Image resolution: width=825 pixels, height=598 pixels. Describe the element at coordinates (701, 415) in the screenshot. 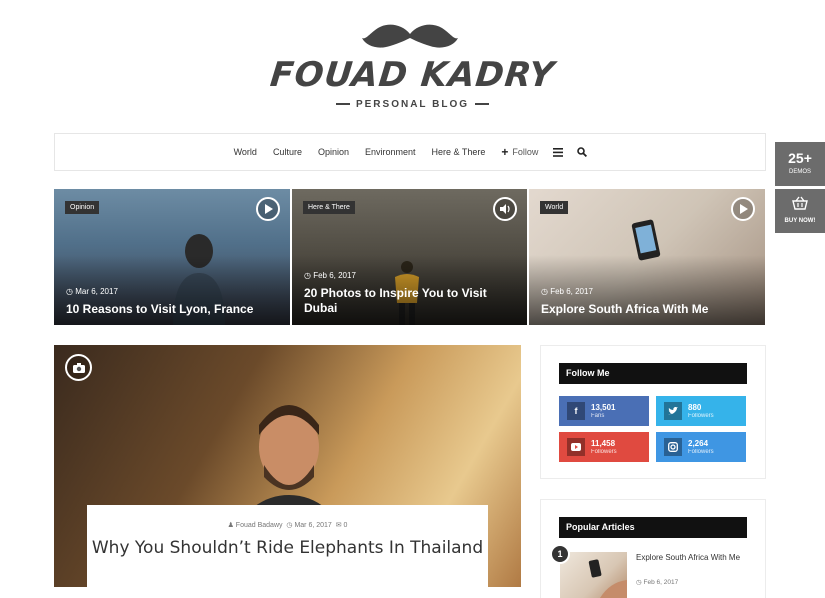

I see `twitter-label: Followers` at that location.